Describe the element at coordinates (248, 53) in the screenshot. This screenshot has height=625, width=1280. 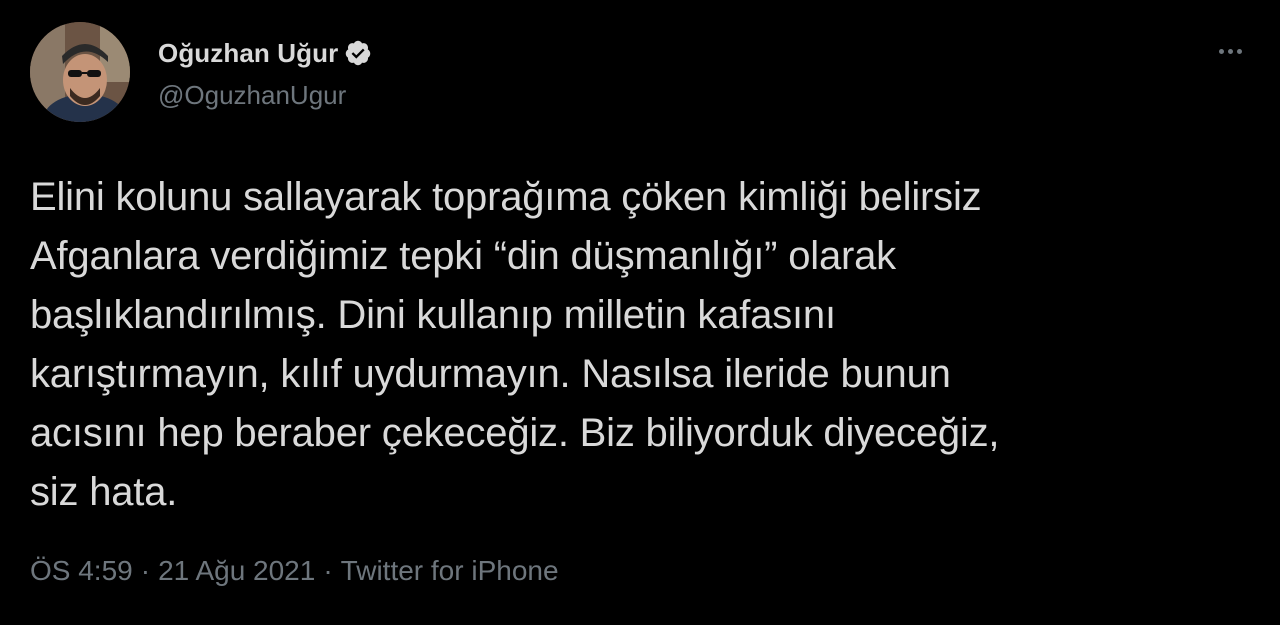
I see `author-display-name: Oğuzhan Uğur` at that location.